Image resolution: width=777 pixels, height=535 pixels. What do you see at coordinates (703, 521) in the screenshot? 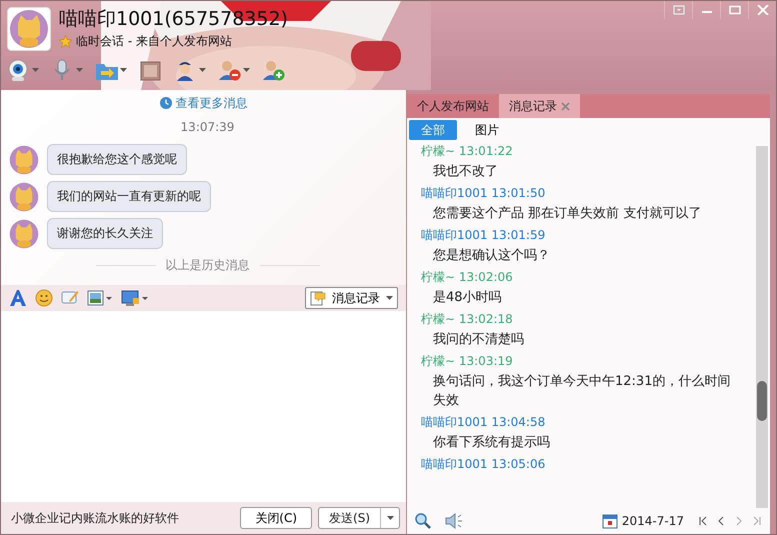
I see `first-page-icon` at bounding box center [703, 521].